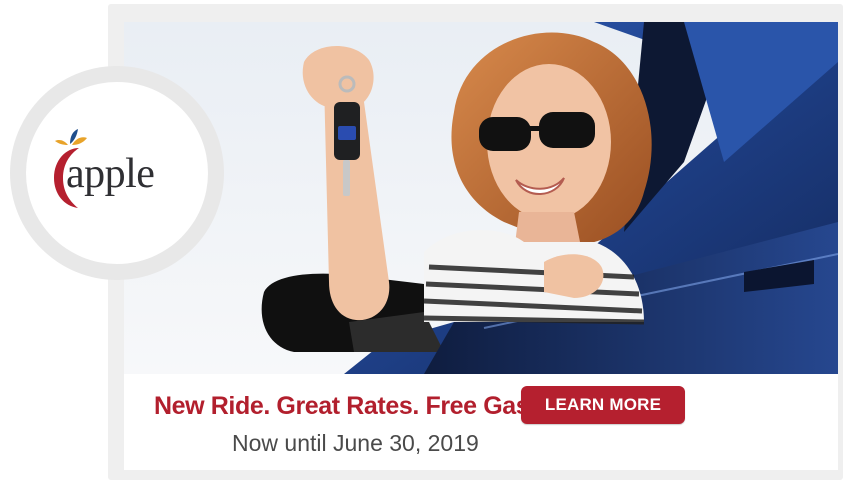  What do you see at coordinates (603, 405) in the screenshot?
I see `learn-more-button: LEARN MORE` at bounding box center [603, 405].